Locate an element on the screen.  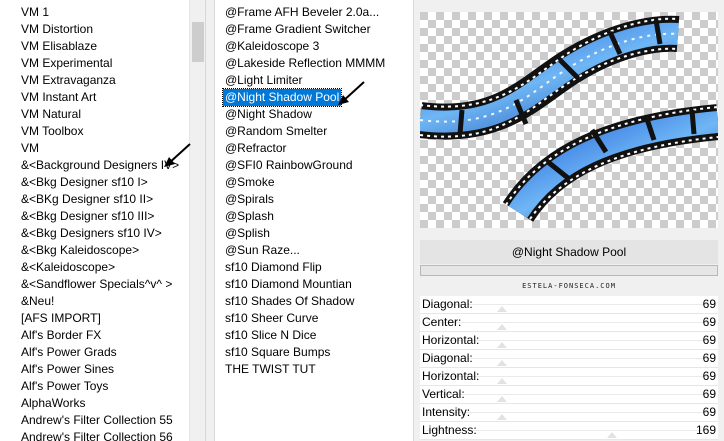
filter-item-sf10-square-bumps: sf10 Square Bumps is located at coordinates (305, 352).